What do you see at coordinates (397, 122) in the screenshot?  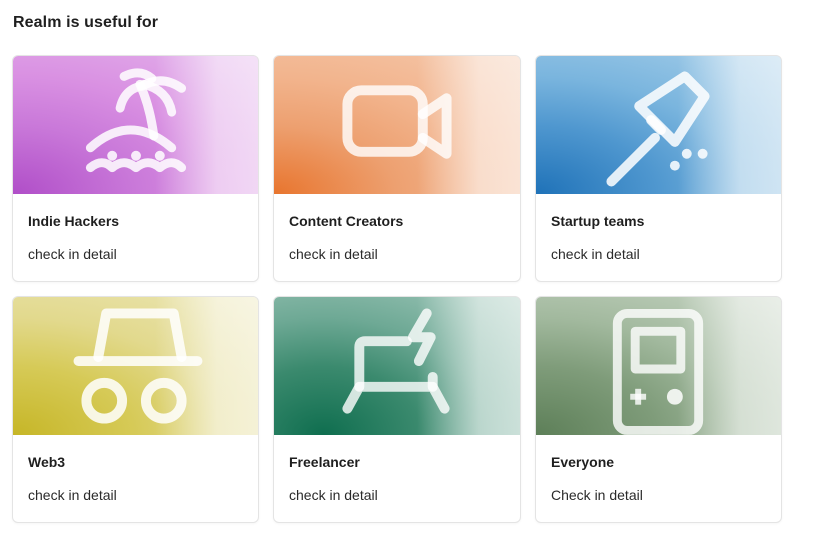 I see `video-camera-icon` at bounding box center [397, 122].